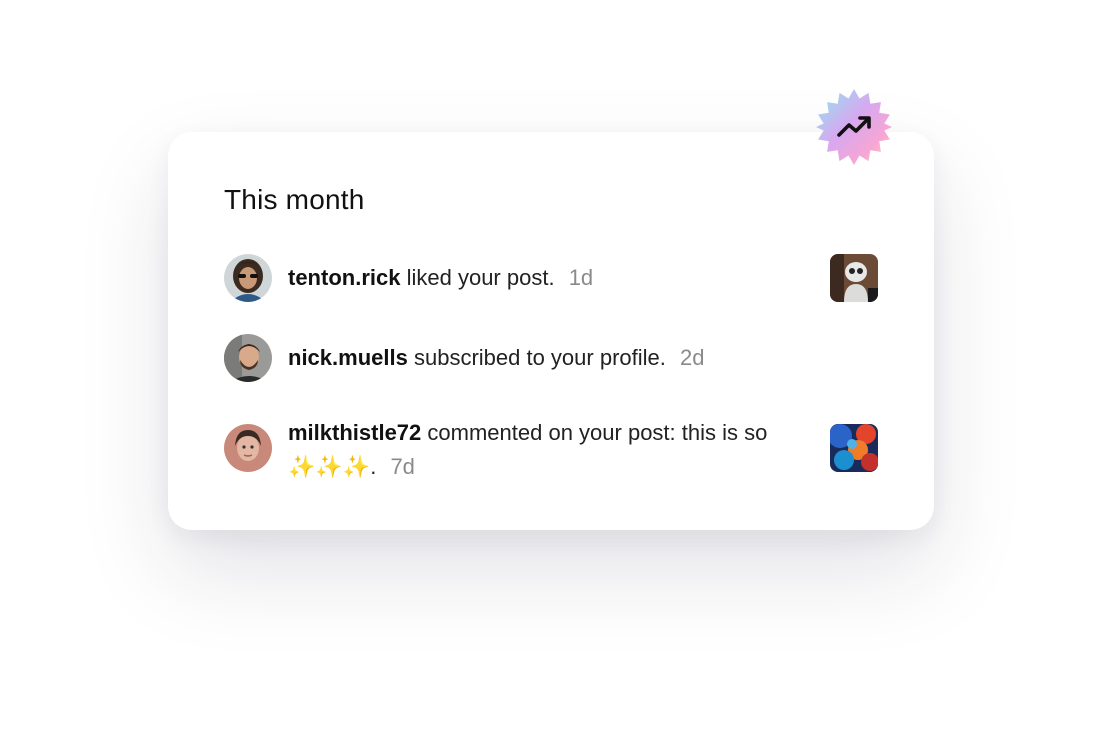 This screenshot has height=734, width=1102. I want to click on action-text: subscribed to your profile., so click(539, 357).